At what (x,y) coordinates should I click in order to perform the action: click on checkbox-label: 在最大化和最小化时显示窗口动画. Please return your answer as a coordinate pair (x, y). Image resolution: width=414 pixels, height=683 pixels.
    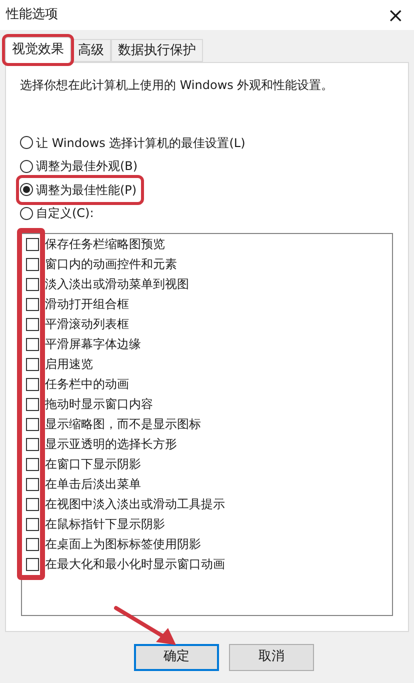
    Looking at the image, I should click on (135, 564).